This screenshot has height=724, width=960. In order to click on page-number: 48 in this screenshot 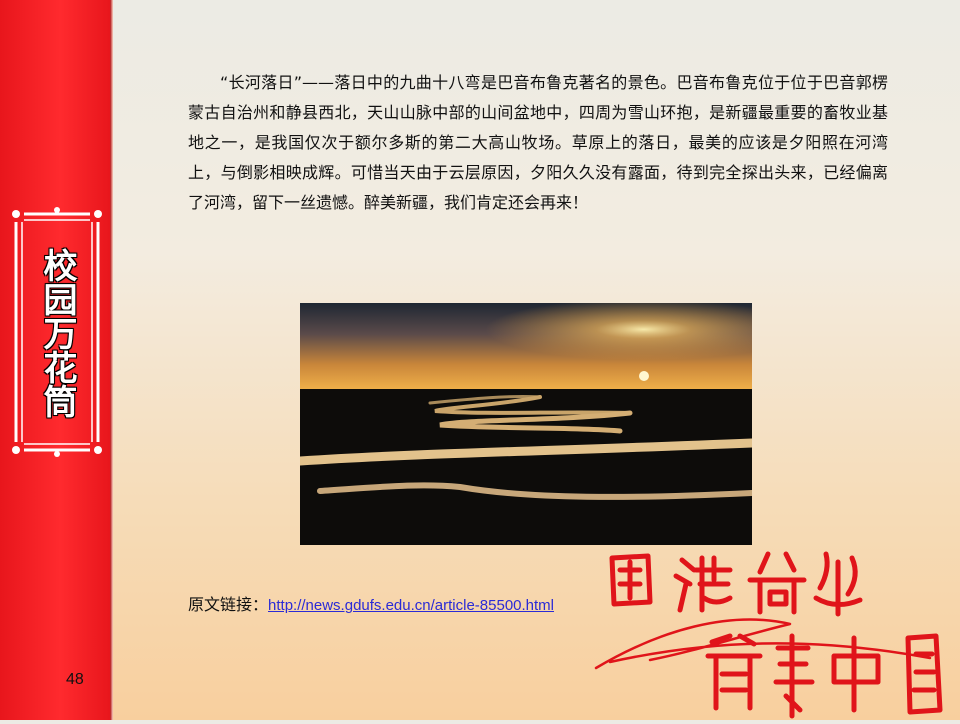, I will do `click(75, 679)`.